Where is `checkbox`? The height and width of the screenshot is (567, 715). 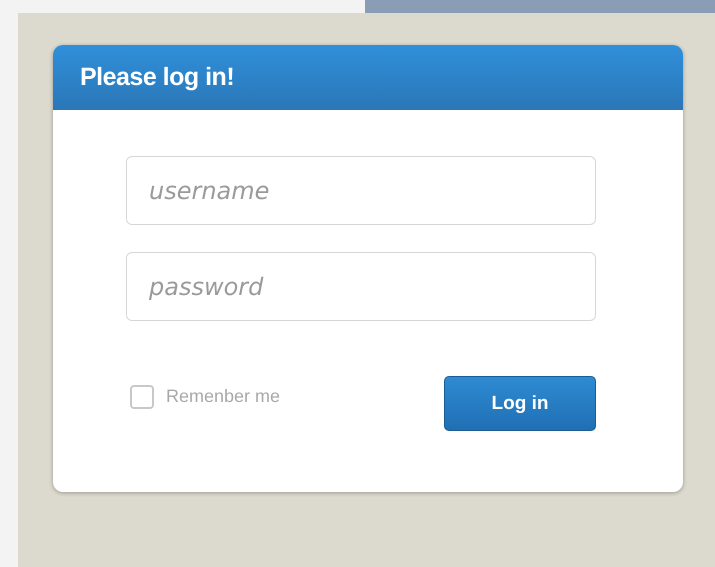
checkbox is located at coordinates (142, 396).